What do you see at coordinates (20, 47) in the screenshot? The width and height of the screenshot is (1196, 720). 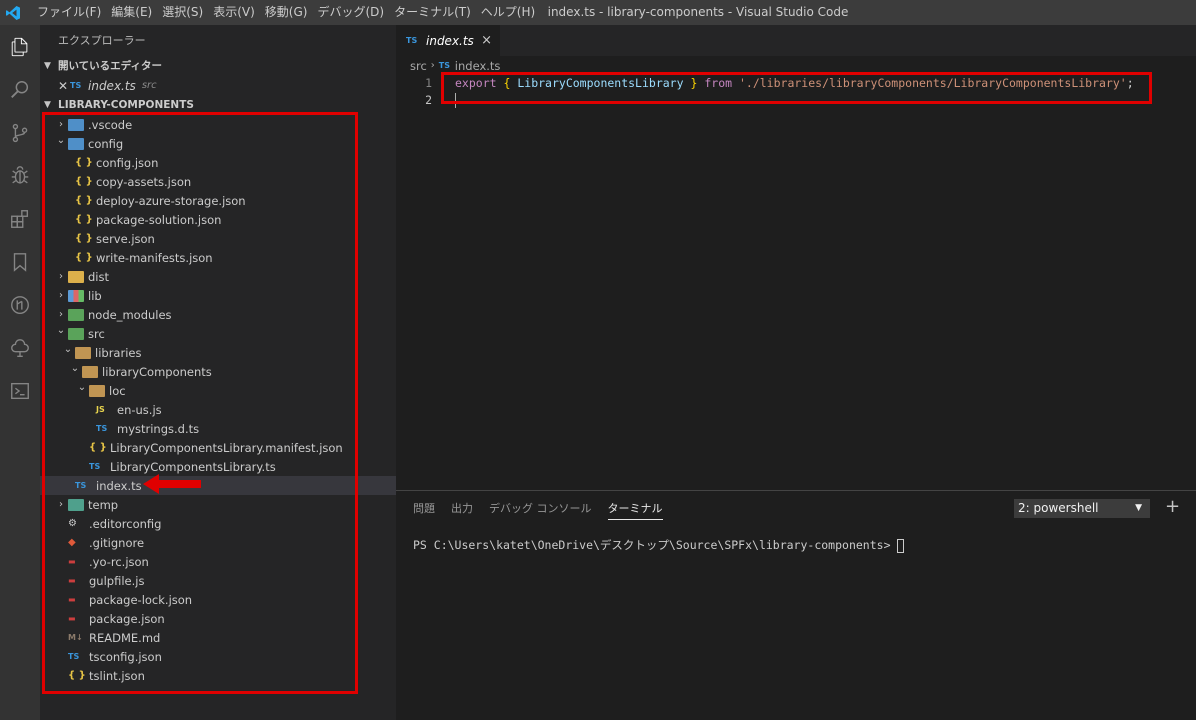 I see `files-icon` at bounding box center [20, 47].